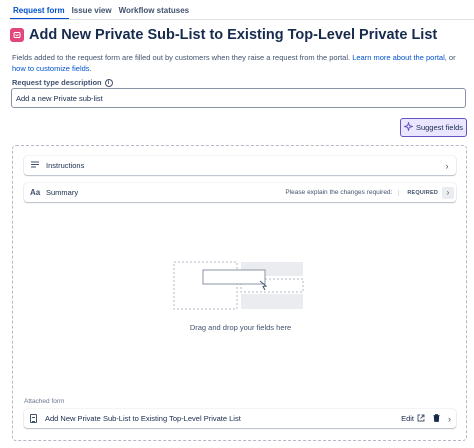 The width and height of the screenshot is (474, 448). Describe the element at coordinates (57, 82) in the screenshot. I see `request-type-description-label-text: Request type description` at that location.